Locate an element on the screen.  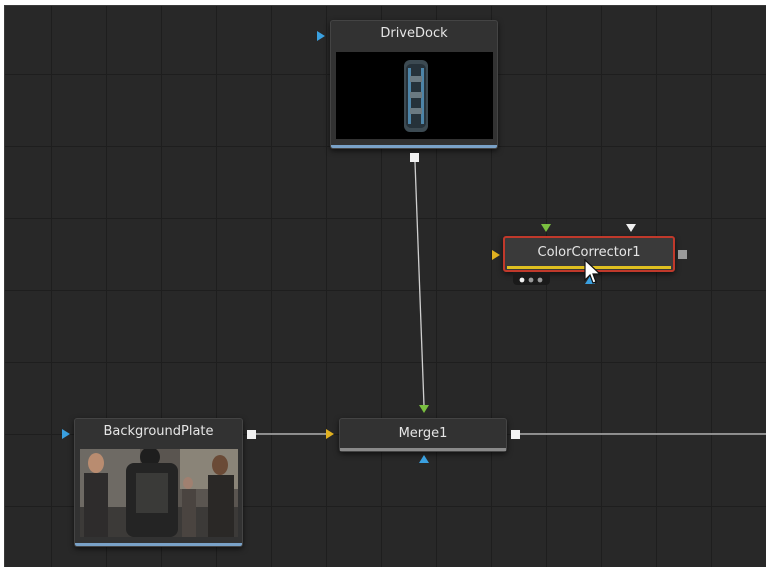
drive-pod-image is located at coordinates (416, 96).